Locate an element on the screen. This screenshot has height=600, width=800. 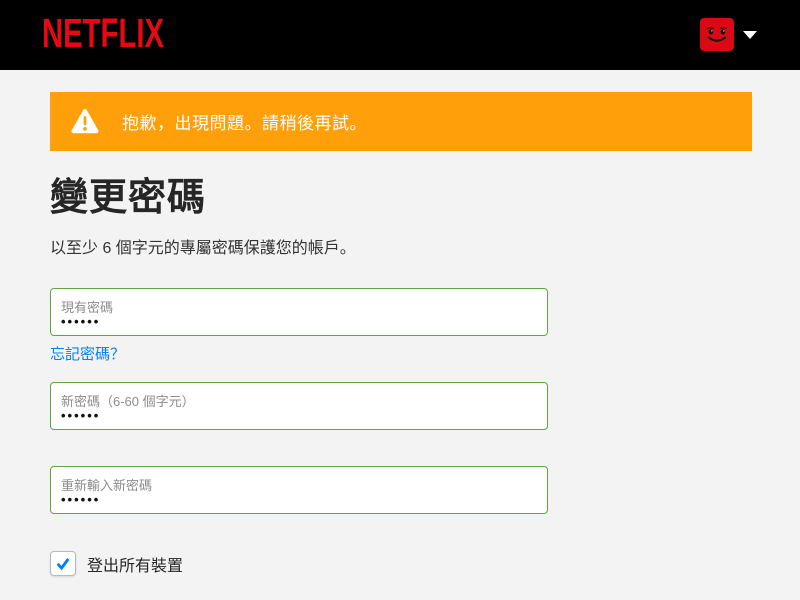
current-password-input: 現有密碼 •••••• is located at coordinates (299, 312).